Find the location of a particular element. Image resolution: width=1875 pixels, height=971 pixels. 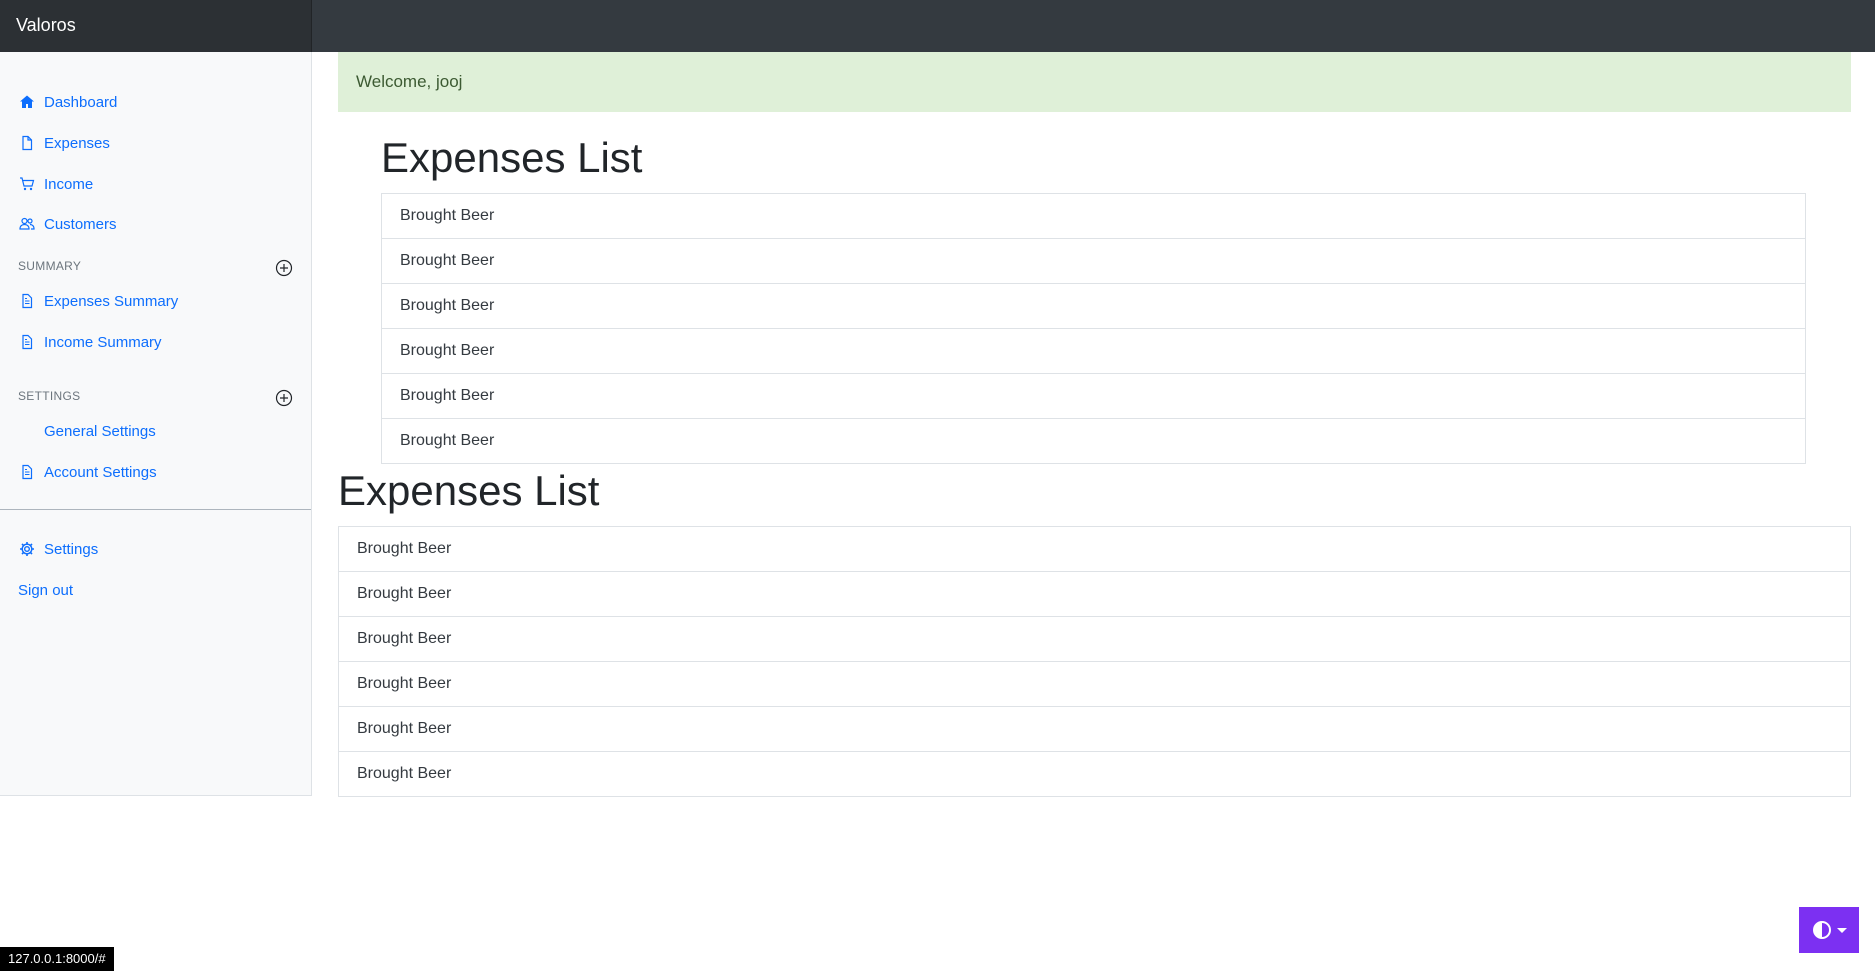

welcome-alert: Welcome, jooj is located at coordinates (1094, 82).